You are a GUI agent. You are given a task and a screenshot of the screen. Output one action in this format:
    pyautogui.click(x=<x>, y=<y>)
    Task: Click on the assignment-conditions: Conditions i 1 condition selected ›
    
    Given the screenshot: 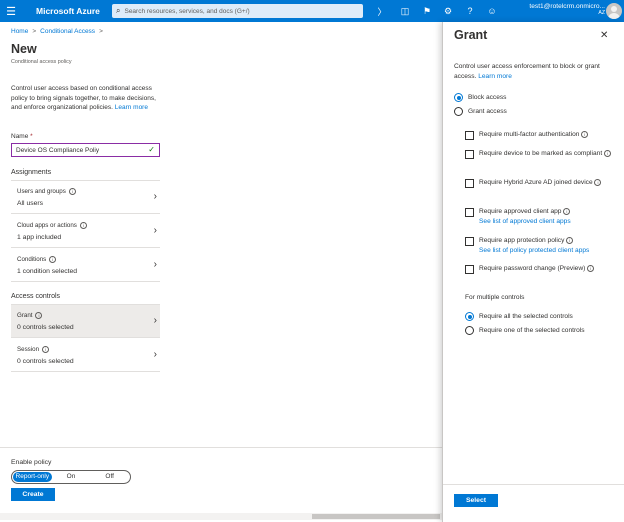 What is the action you would take?
    pyautogui.click(x=85, y=265)
    